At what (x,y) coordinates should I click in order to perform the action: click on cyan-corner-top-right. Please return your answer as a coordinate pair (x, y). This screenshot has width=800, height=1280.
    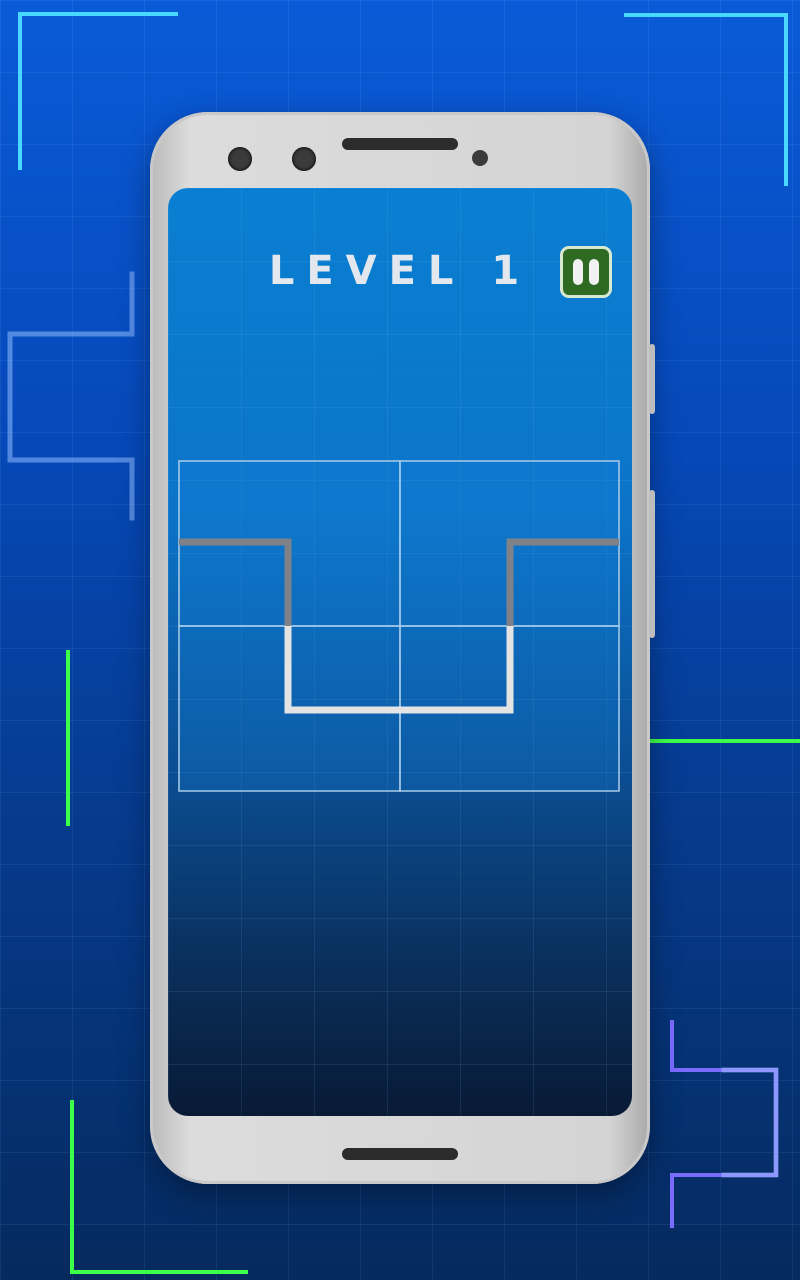
    Looking at the image, I should click on (706, 99).